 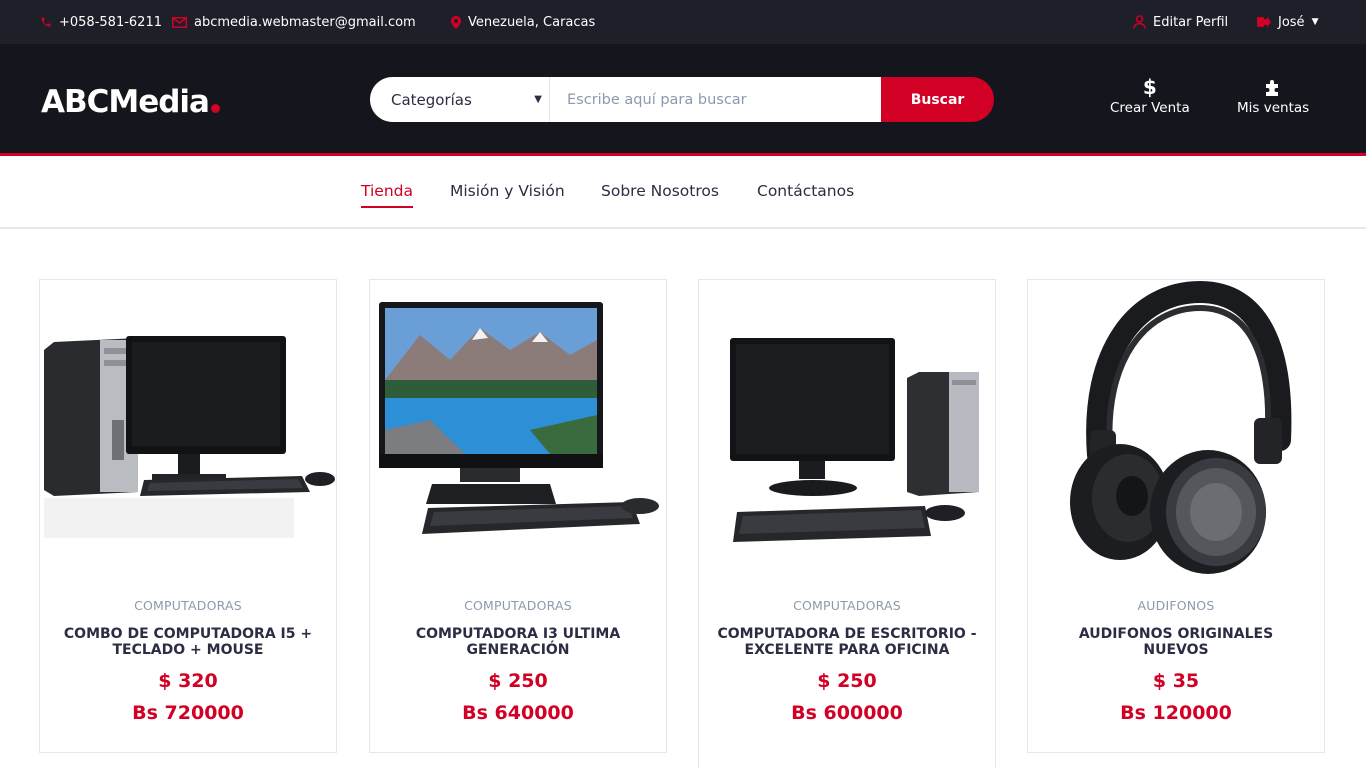 I want to click on mail-icon, so click(x=179, y=22).